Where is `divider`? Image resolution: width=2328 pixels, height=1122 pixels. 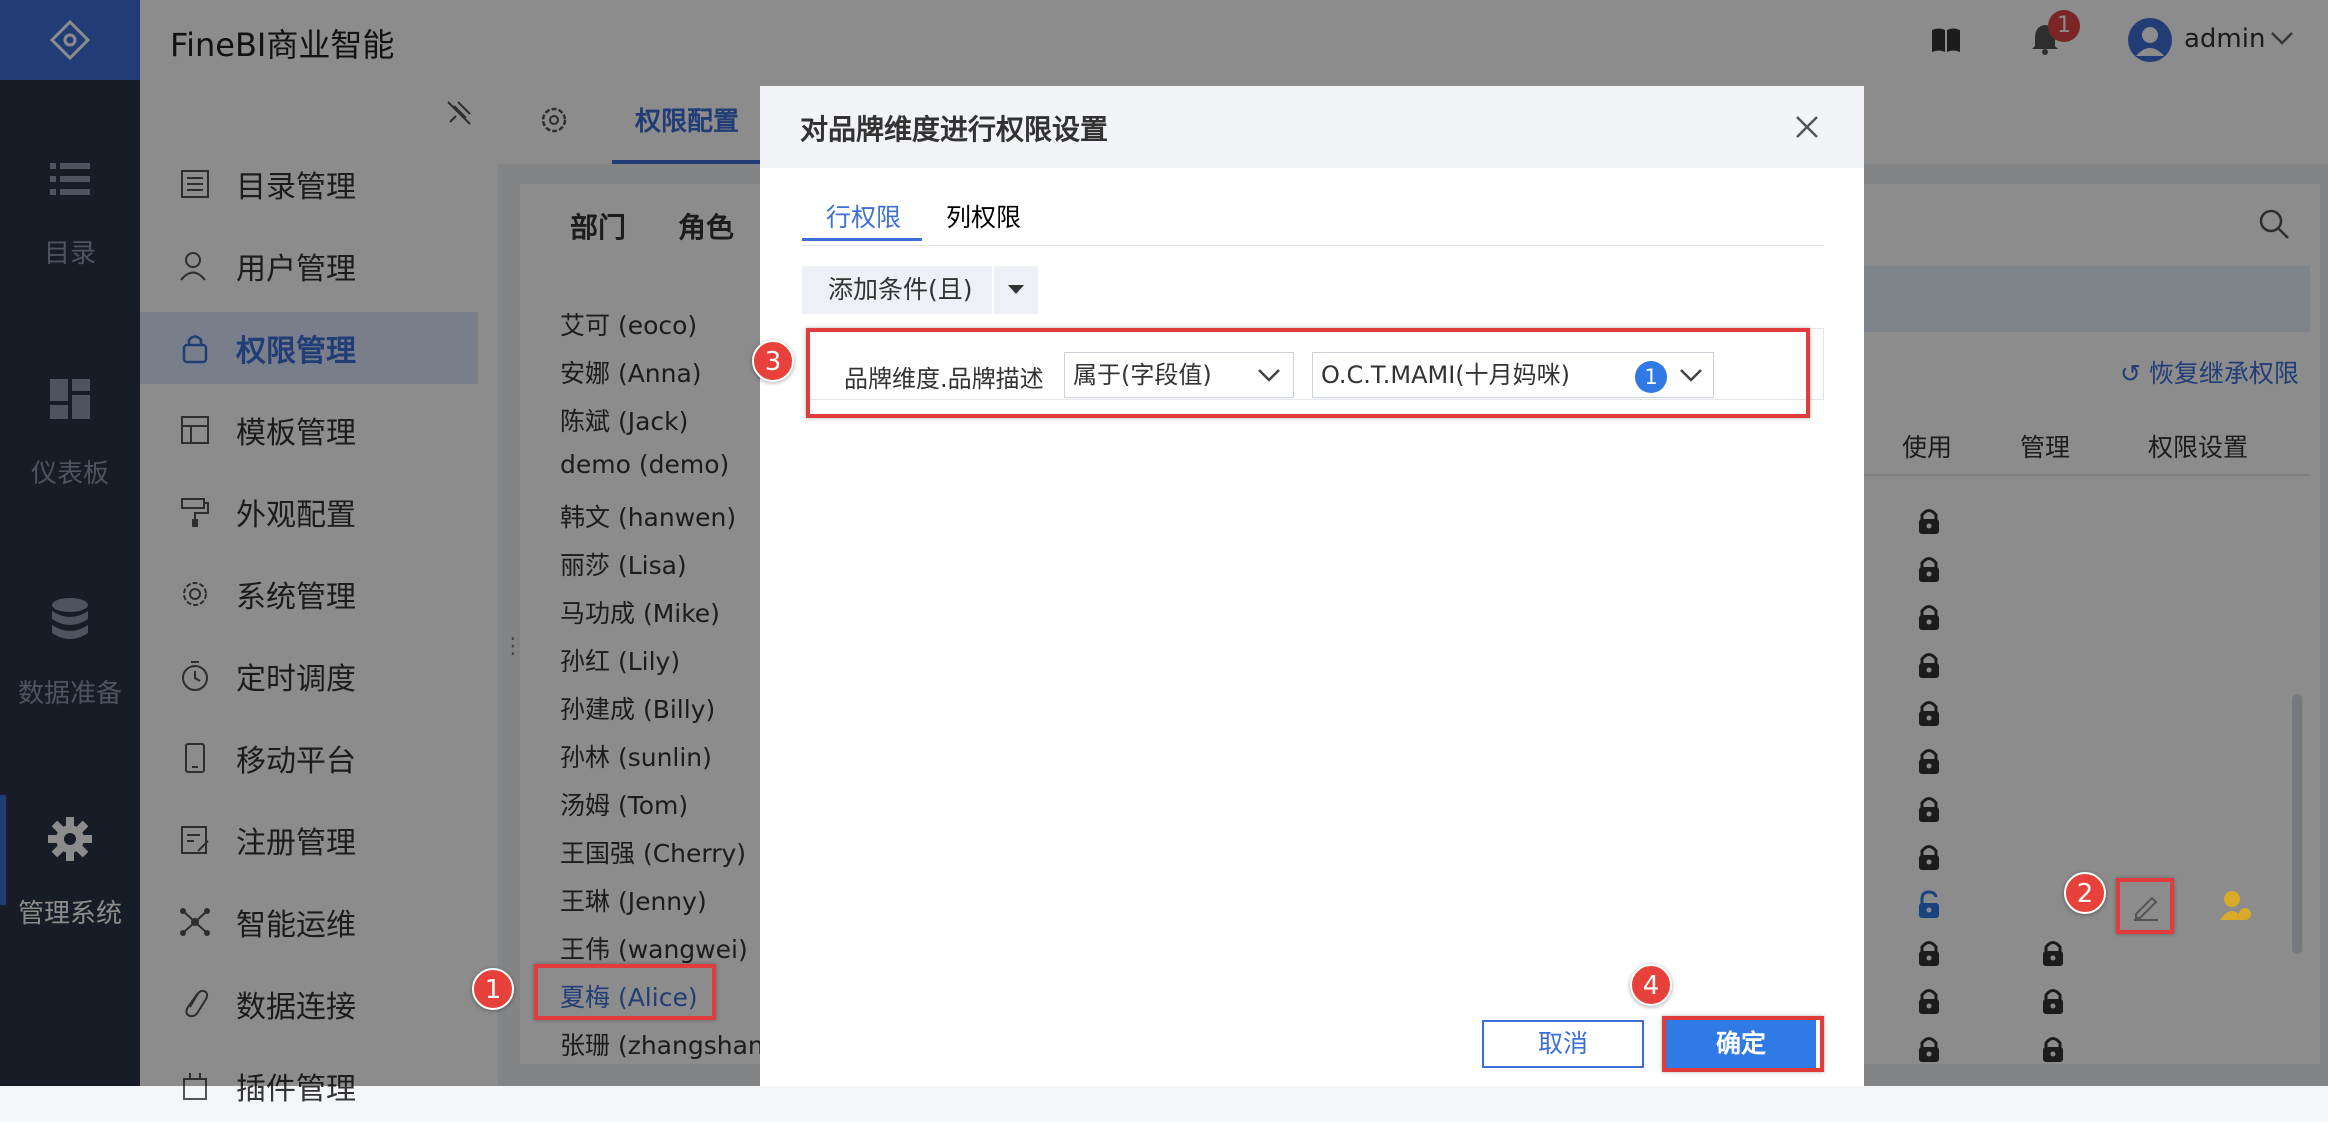 divider is located at coordinates (1313, 245).